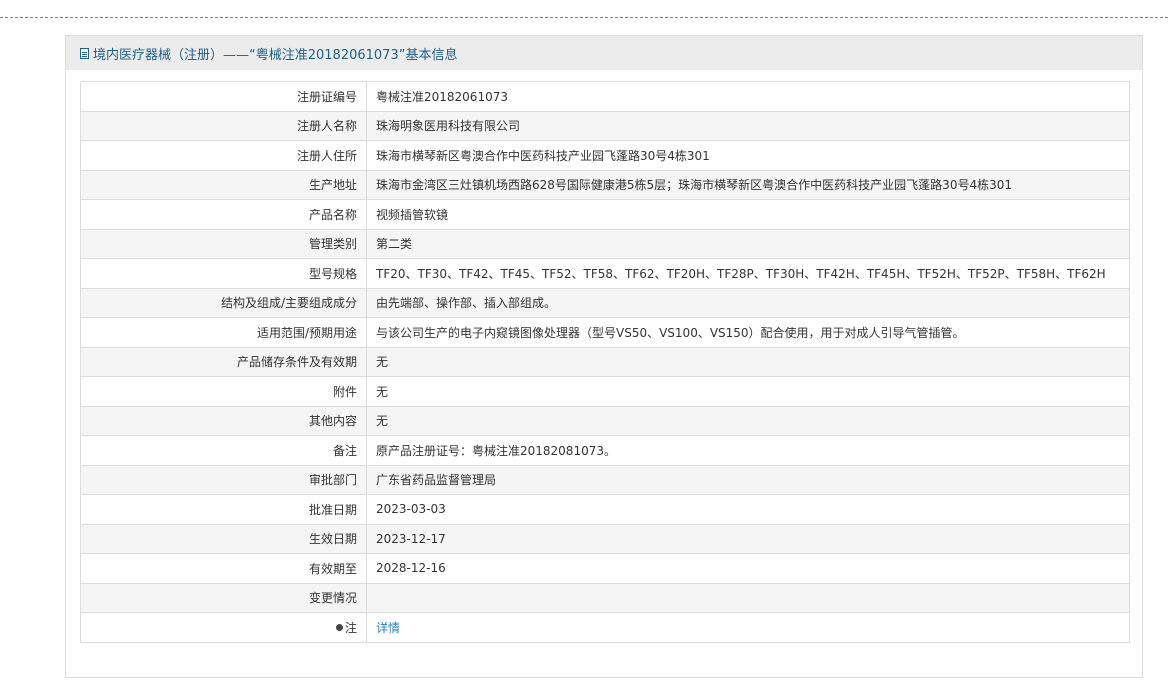 Image resolution: width=1168 pixels, height=693 pixels. I want to click on row-label: 生产地址, so click(223, 184).